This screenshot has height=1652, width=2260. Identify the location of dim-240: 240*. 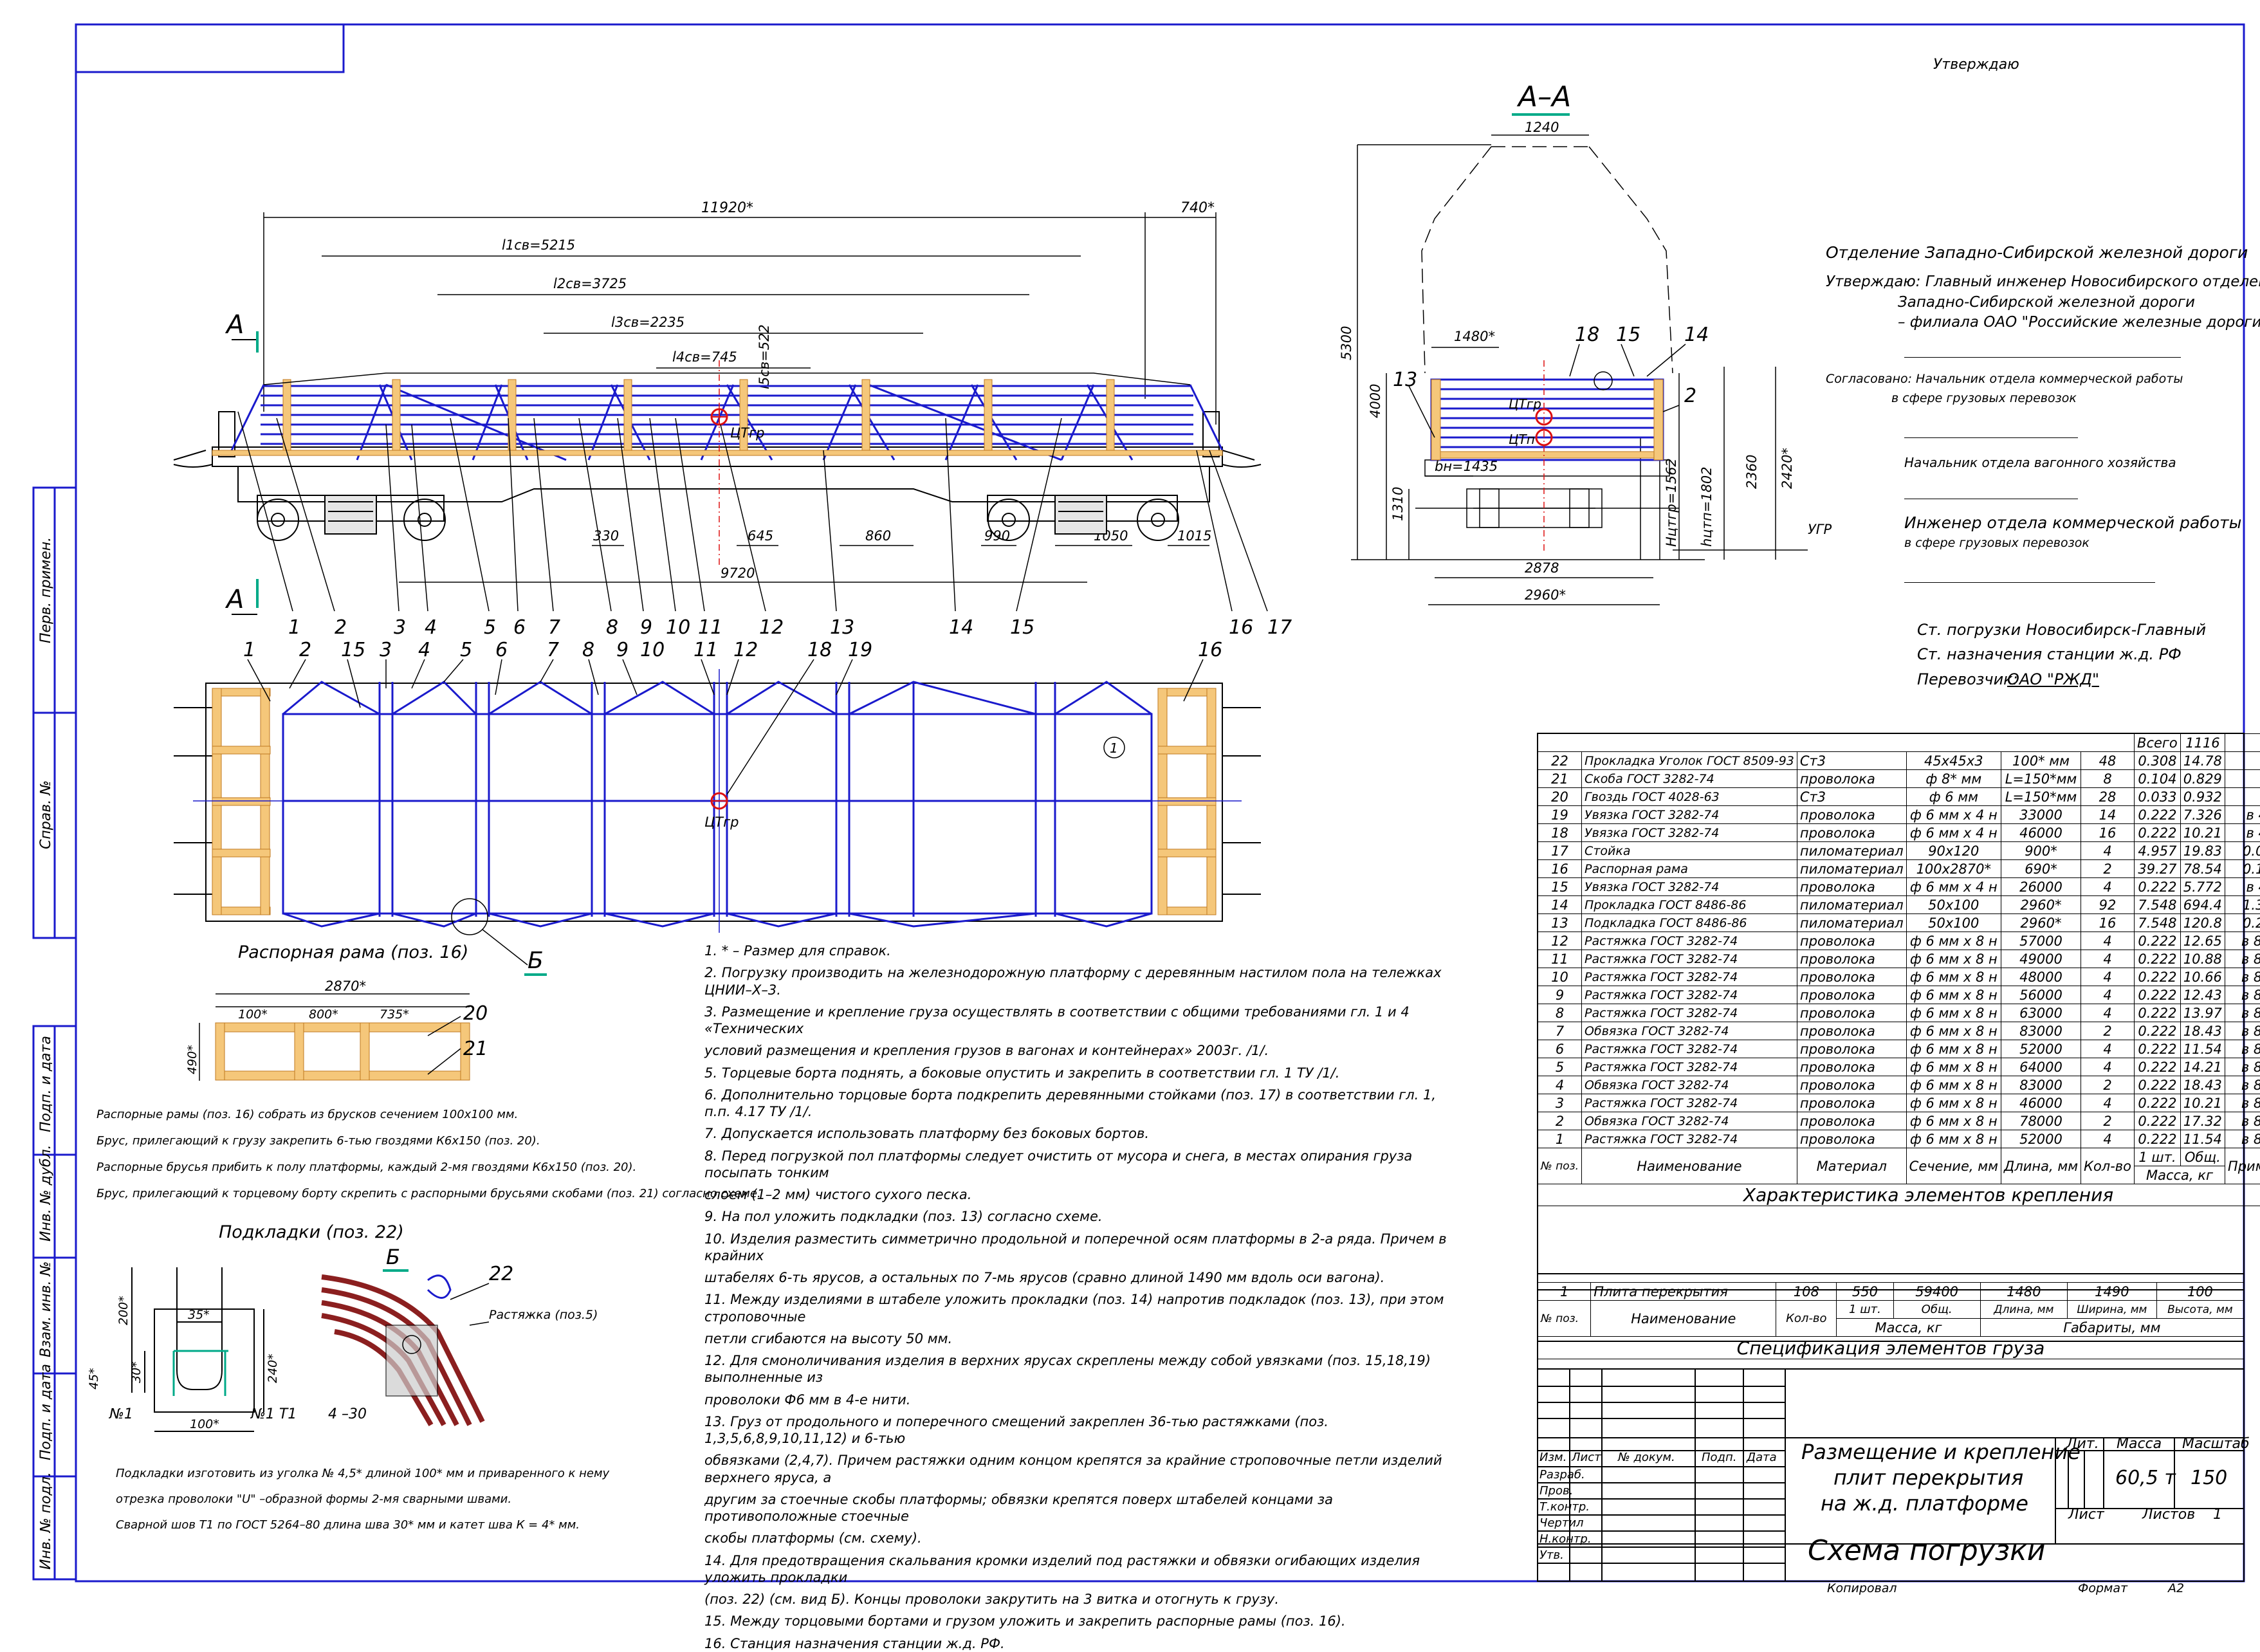
(273, 1368).